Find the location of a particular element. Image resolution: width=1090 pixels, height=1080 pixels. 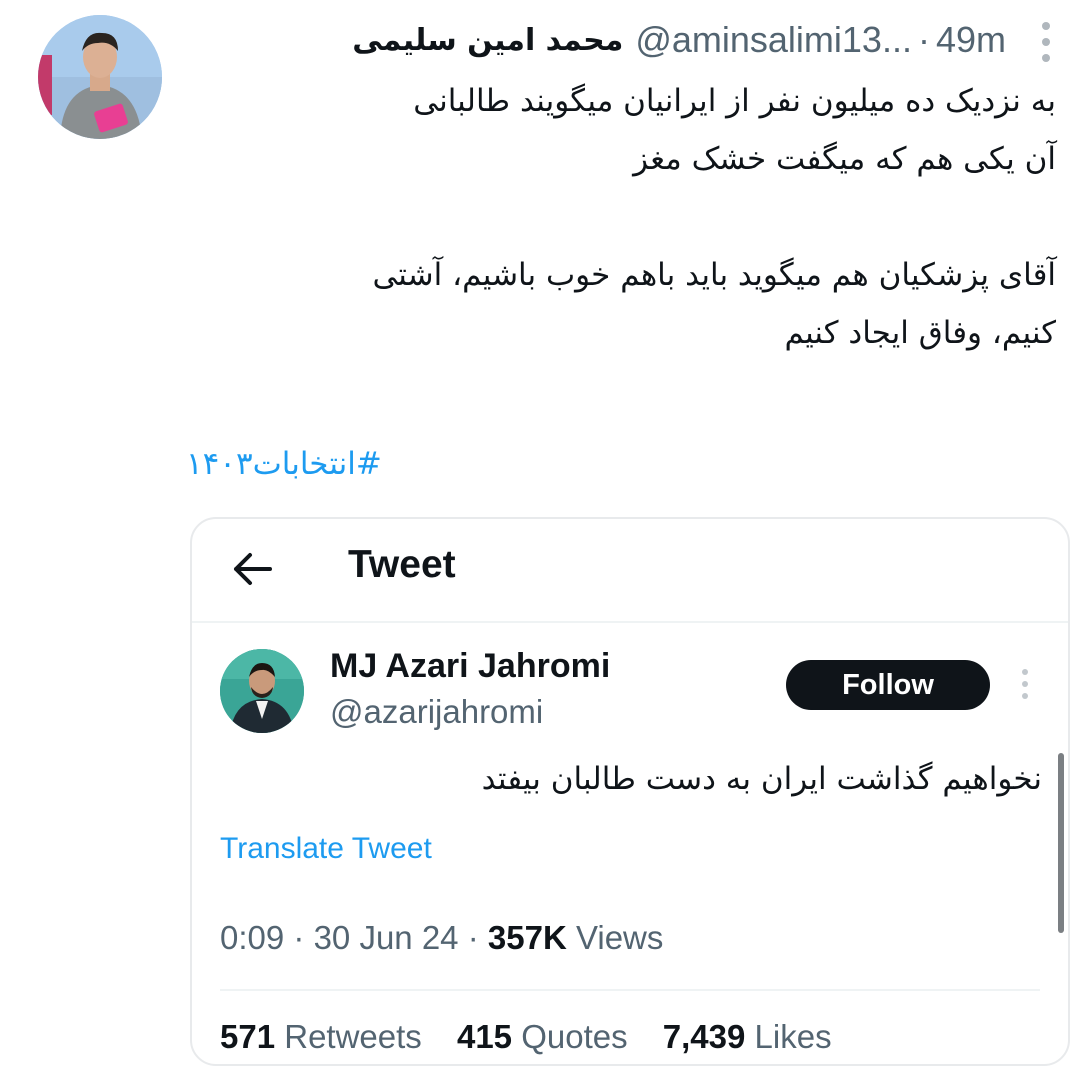

likes-stat: 7,439 Likes is located at coordinates (747, 1036).